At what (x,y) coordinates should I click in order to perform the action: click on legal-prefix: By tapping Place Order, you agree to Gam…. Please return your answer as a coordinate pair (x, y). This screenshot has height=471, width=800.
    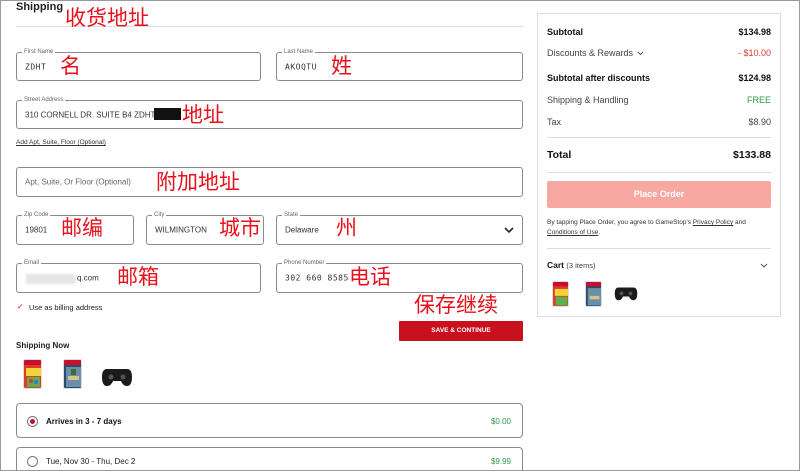
    Looking at the image, I should click on (620, 222).